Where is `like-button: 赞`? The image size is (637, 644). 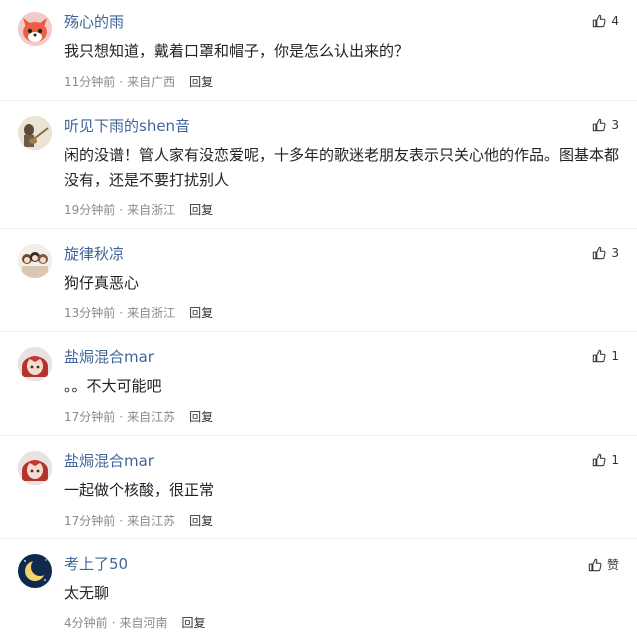
like-button: 赞 is located at coordinates (603, 564).